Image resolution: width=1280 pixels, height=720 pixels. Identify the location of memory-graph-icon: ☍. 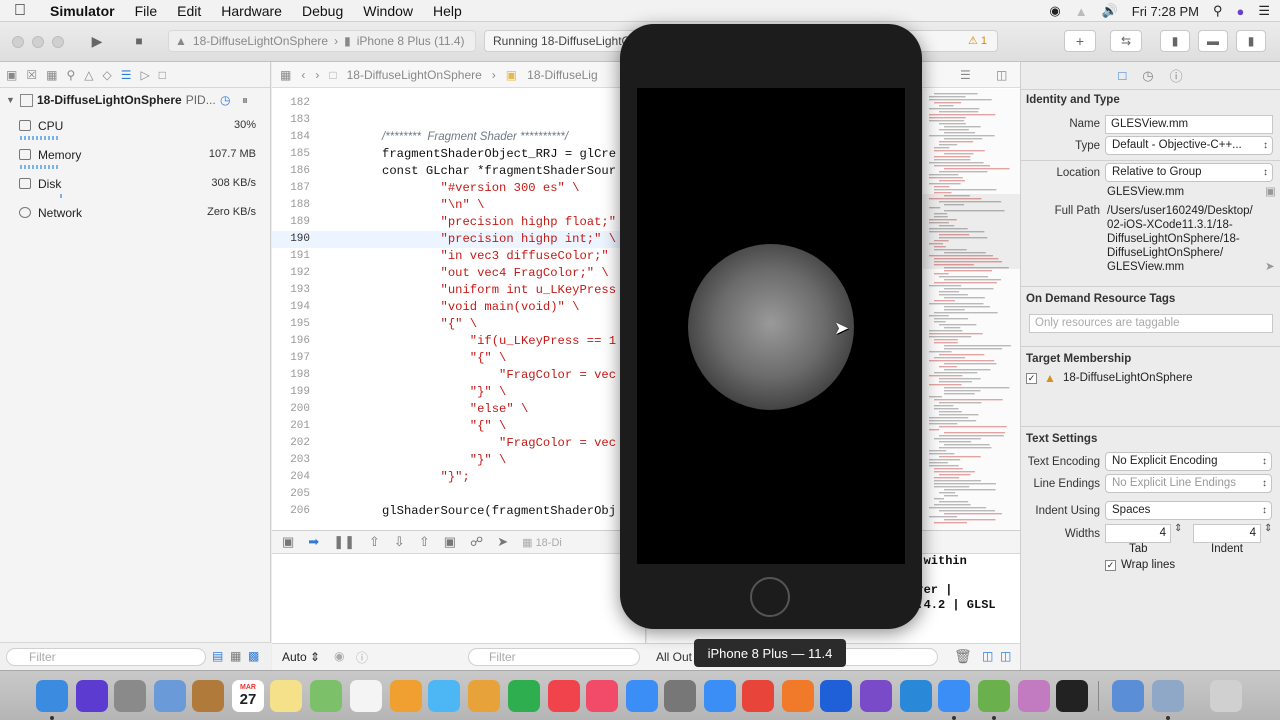
(476, 542).